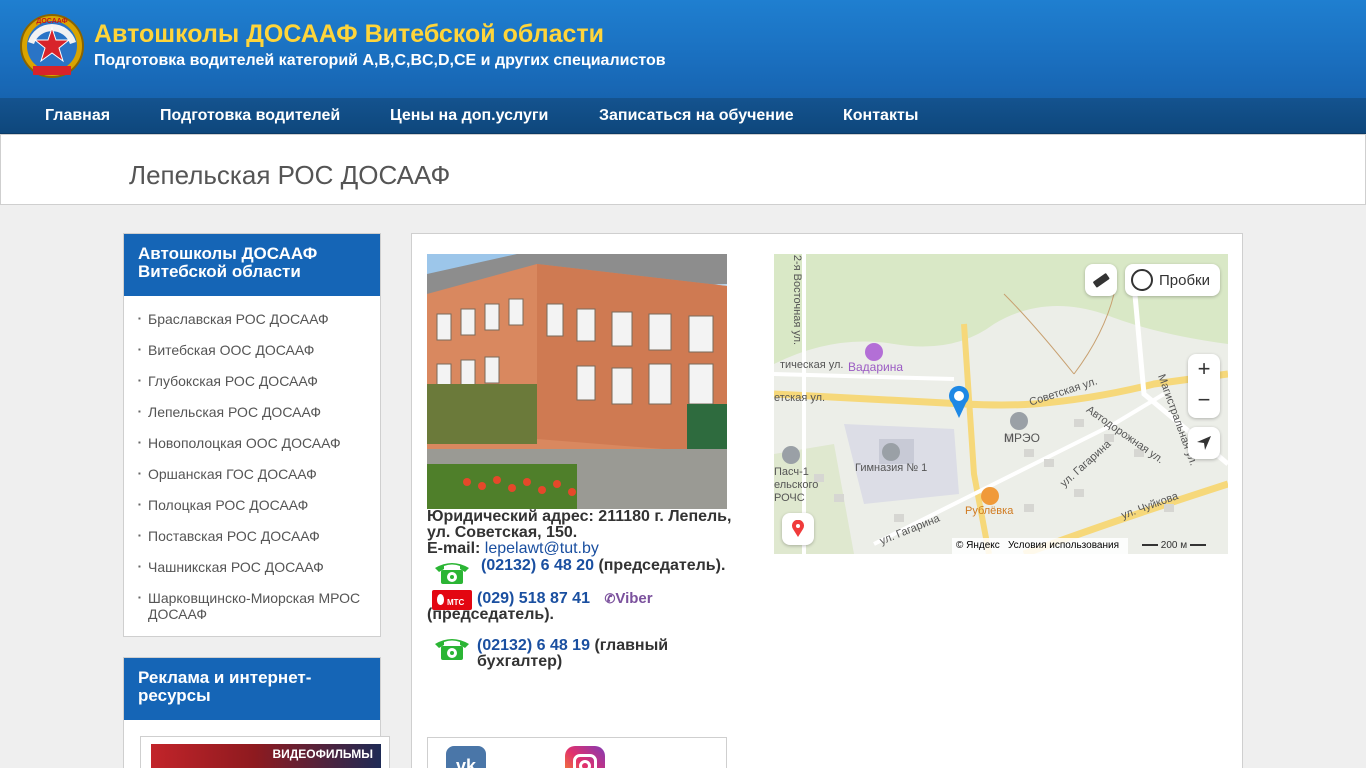 The image size is (1366, 768). Describe the element at coordinates (322, 754) in the screenshot. I see `banner-text: ВИДЕОФИЛЬМЫ` at that location.